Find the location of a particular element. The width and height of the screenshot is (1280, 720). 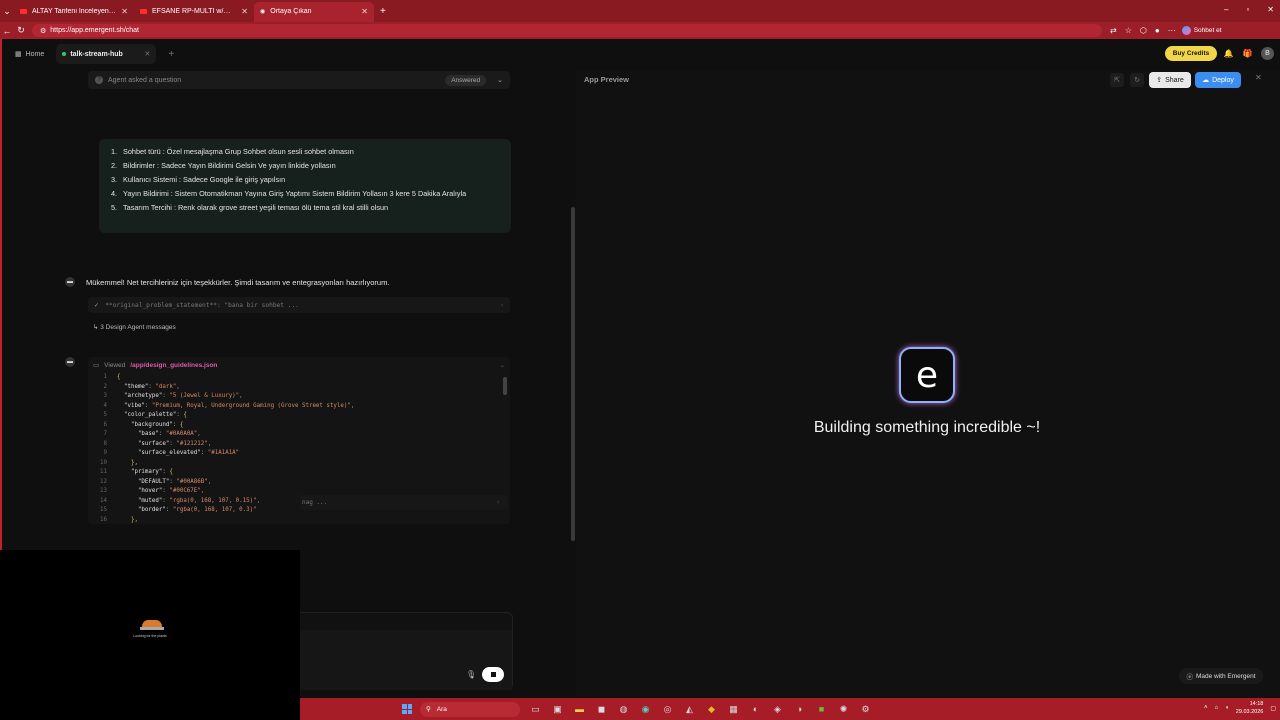

volume-icon: ◖ is located at coordinates (1227, 708).